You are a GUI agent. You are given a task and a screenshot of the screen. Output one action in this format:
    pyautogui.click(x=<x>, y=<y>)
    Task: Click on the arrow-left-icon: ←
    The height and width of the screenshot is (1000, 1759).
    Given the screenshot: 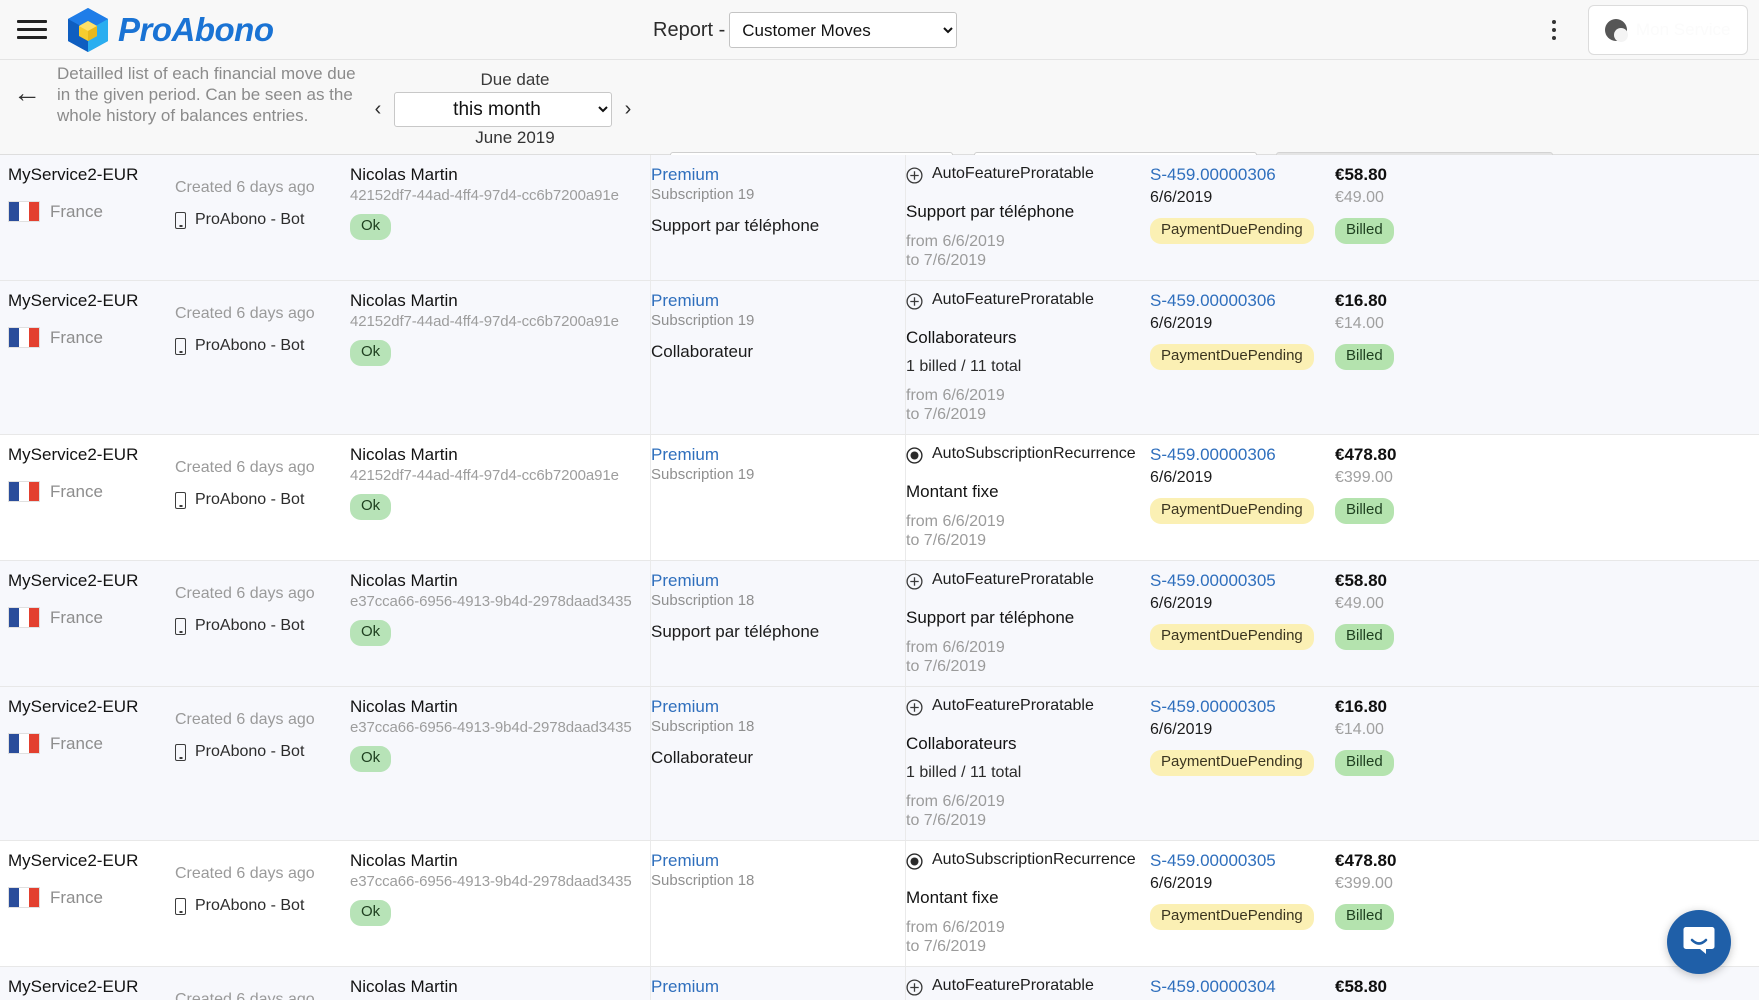 What is the action you would take?
    pyautogui.click(x=27, y=93)
    